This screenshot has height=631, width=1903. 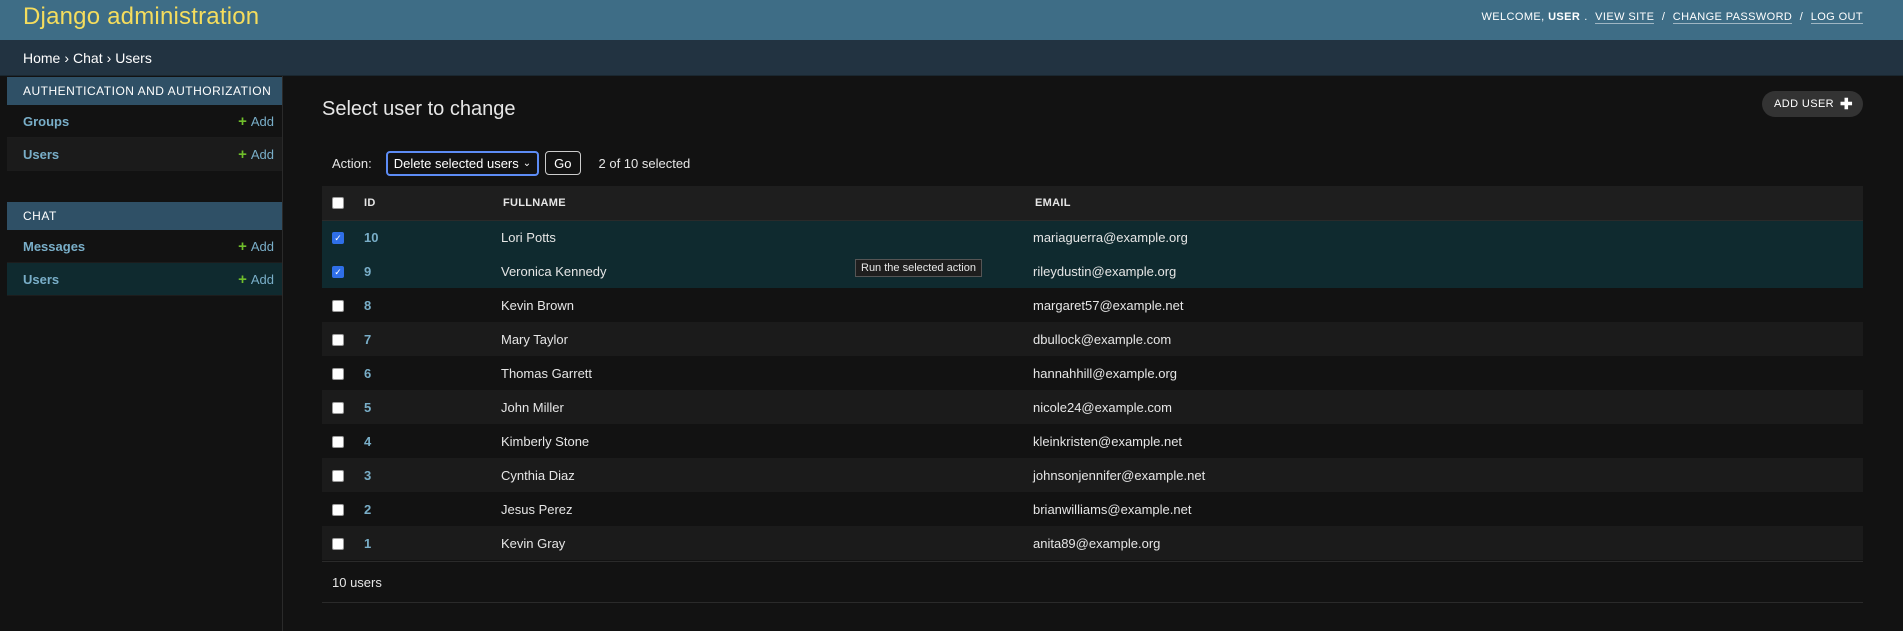 I want to click on row-fullname: Kevin Gray, so click(x=533, y=543).